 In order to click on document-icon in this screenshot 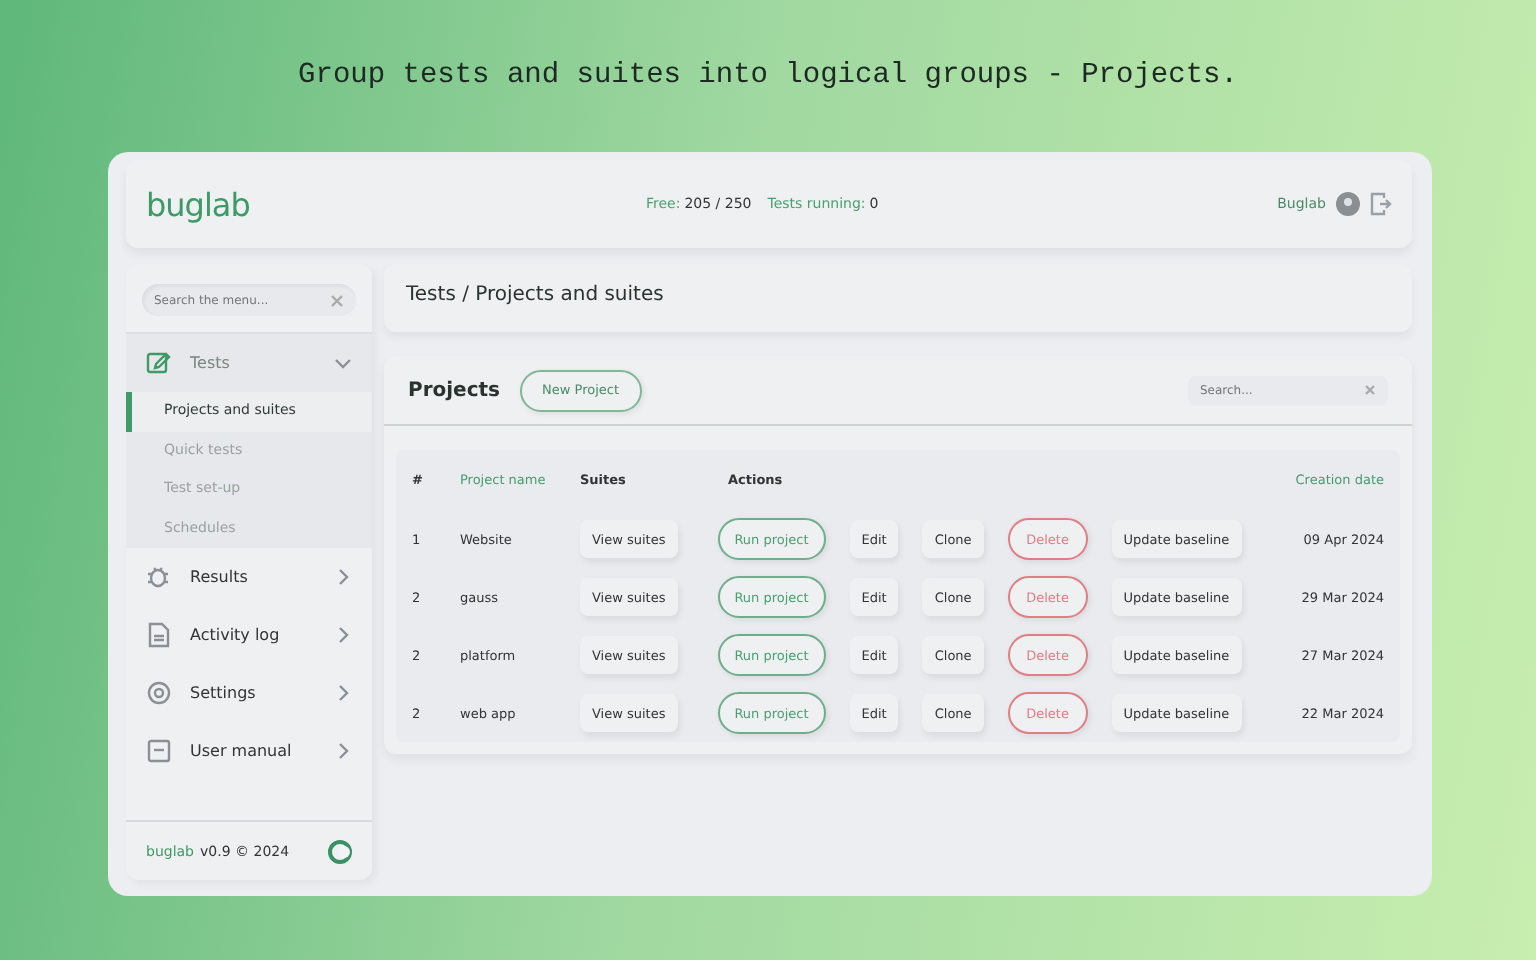, I will do `click(159, 635)`.